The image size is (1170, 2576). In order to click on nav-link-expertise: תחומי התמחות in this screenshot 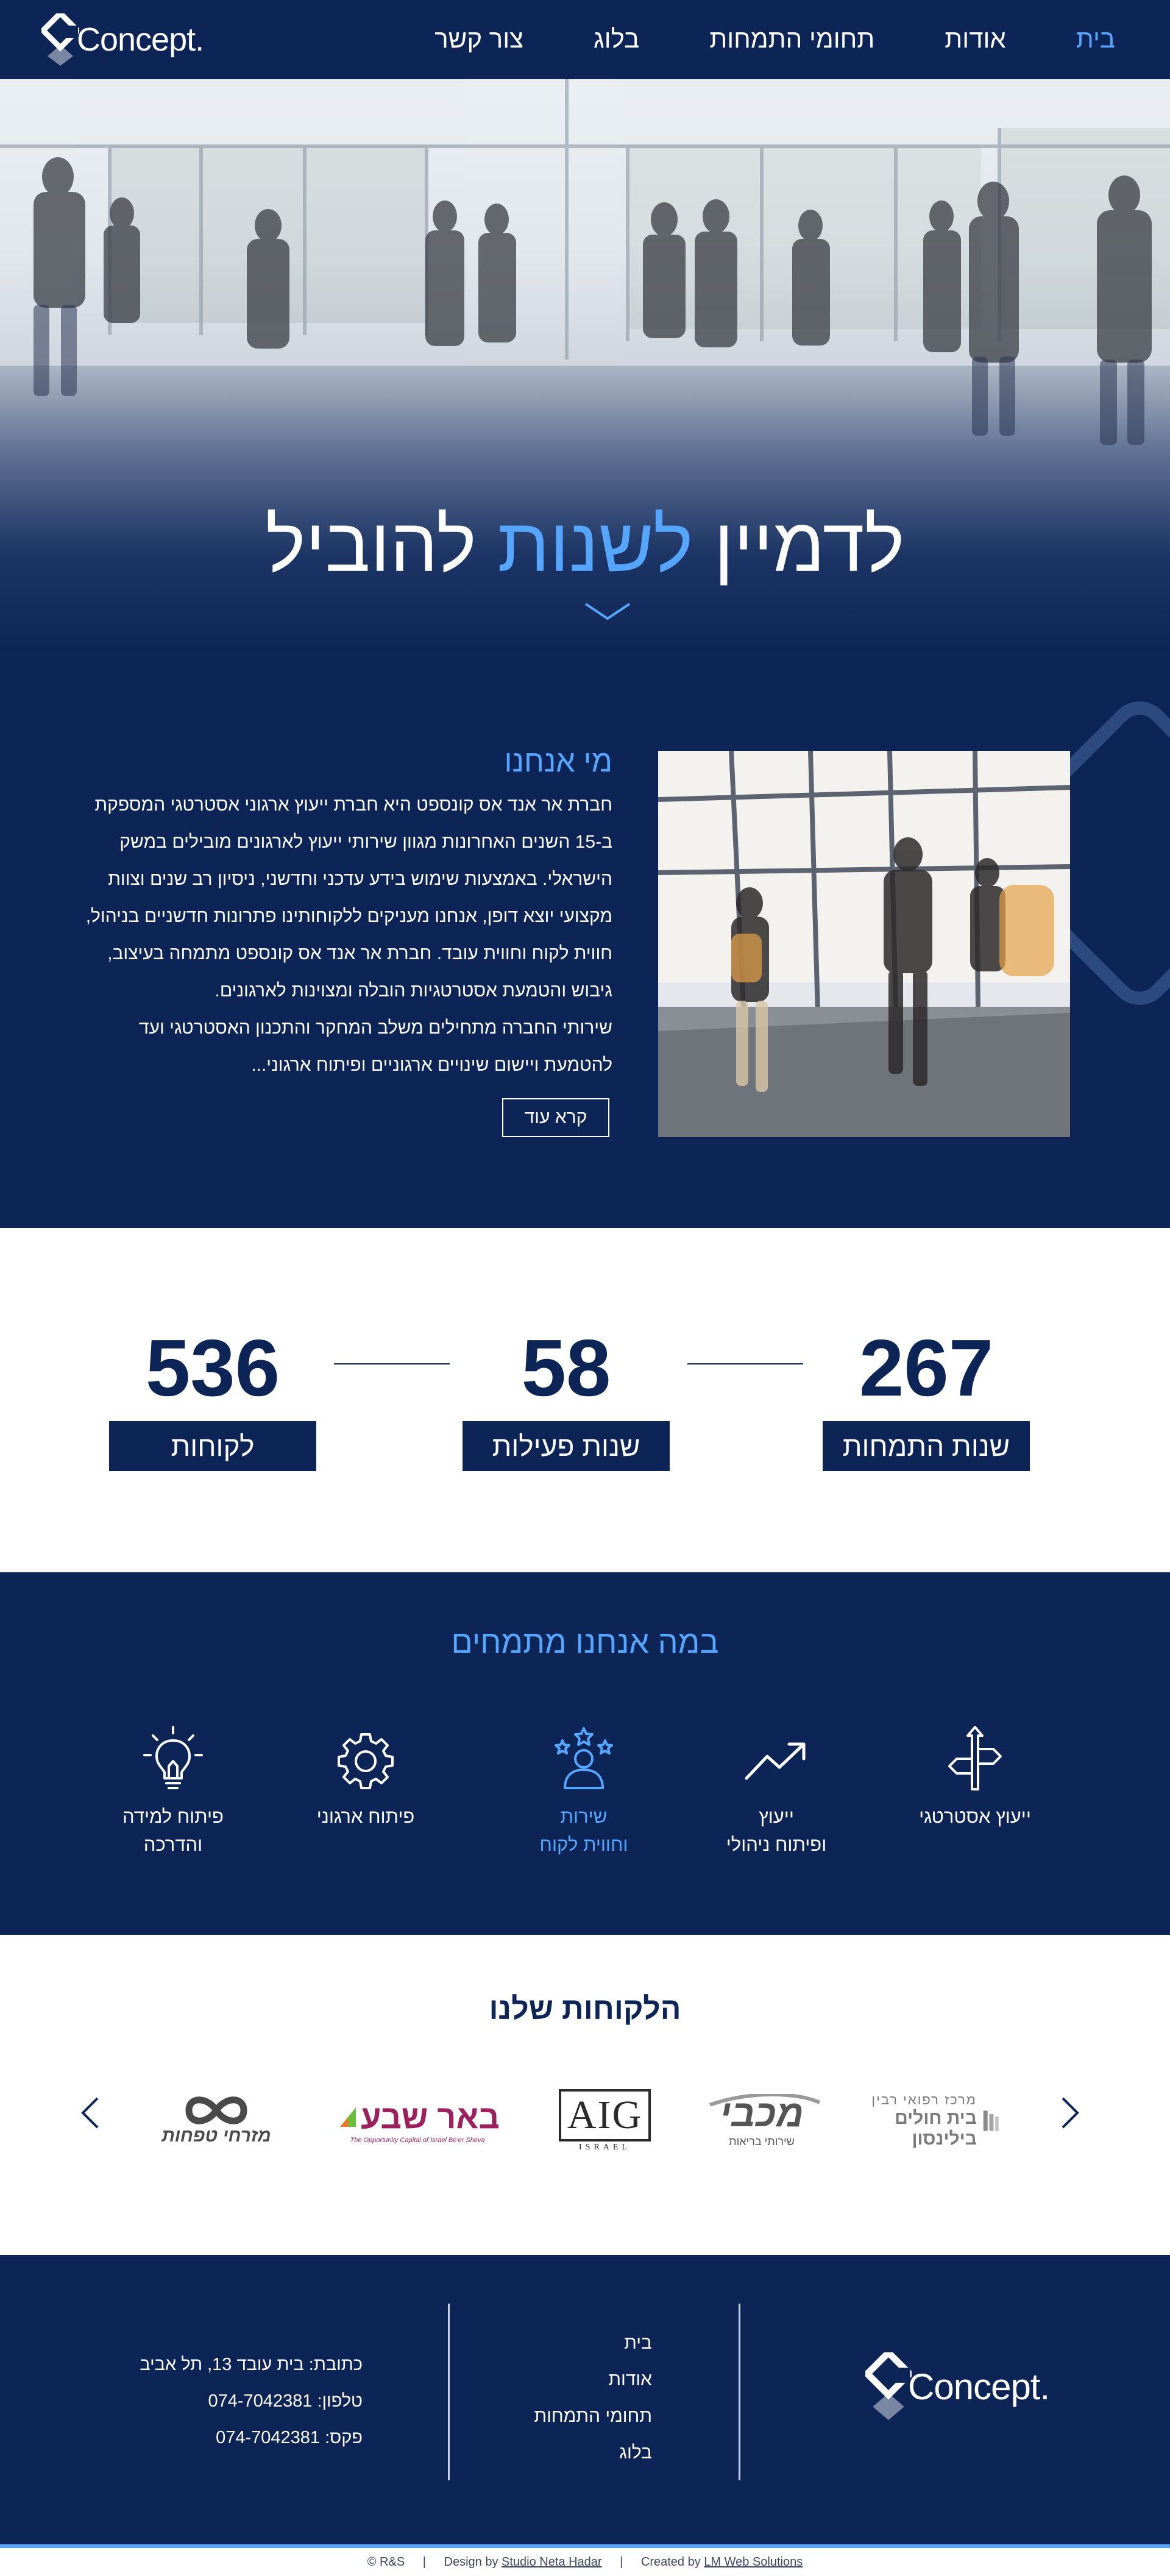, I will do `click(791, 39)`.